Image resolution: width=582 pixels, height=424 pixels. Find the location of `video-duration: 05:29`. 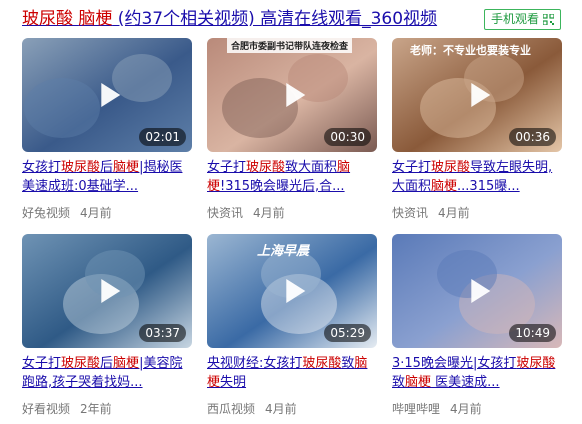

video-duration: 05:29 is located at coordinates (347, 333).